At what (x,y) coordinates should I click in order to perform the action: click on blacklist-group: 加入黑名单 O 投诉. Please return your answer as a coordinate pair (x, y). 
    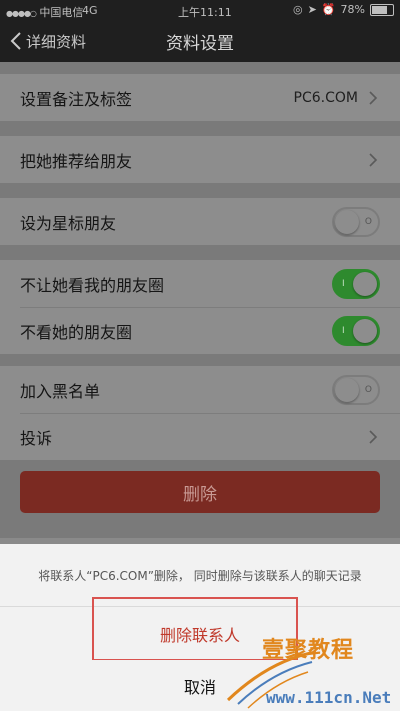
    Looking at the image, I should click on (200, 413).